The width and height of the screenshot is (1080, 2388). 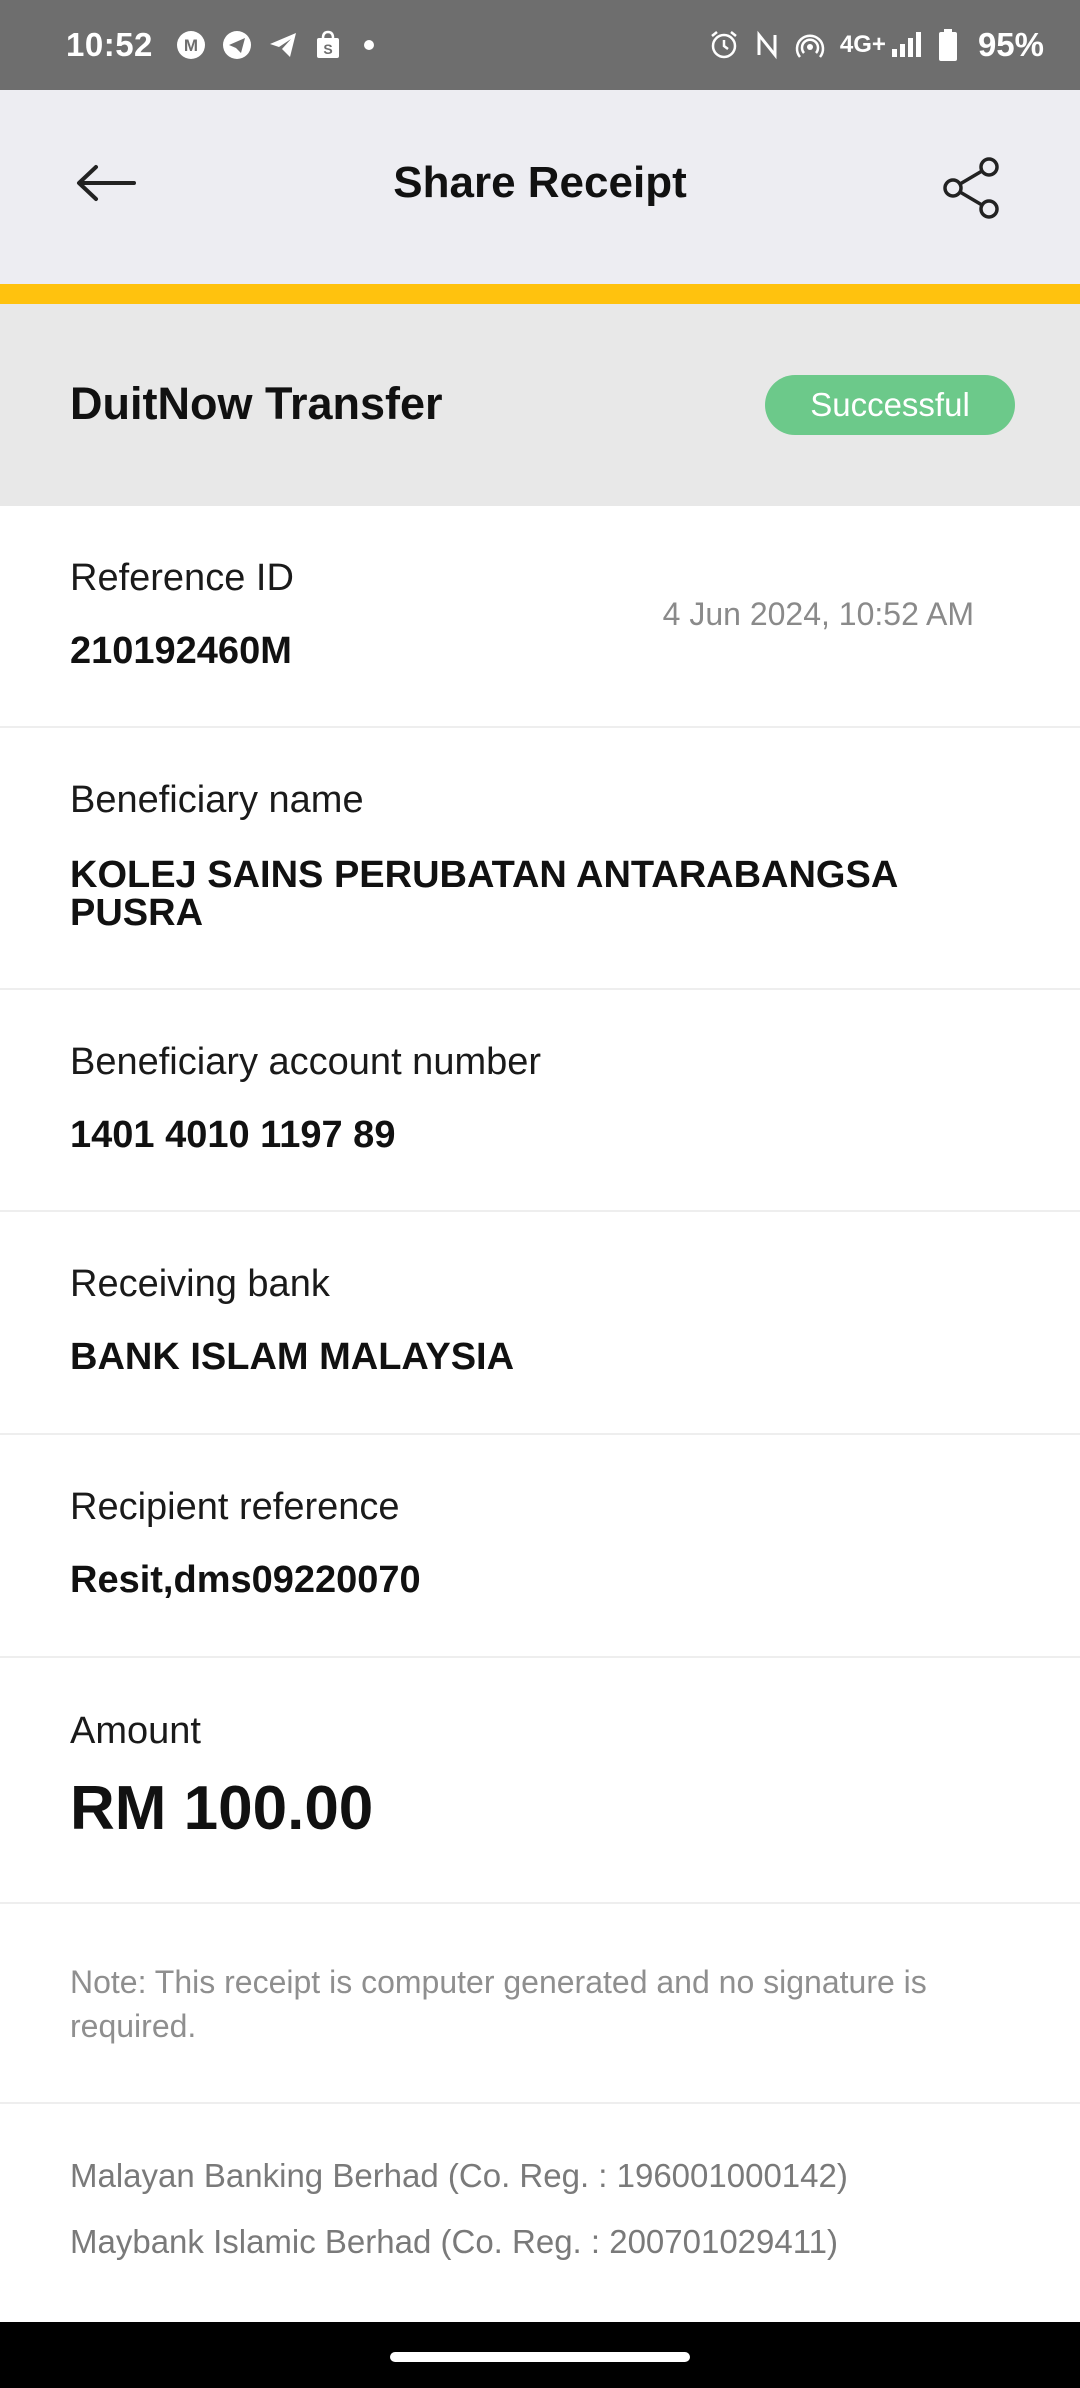 What do you see at coordinates (256, 403) in the screenshot?
I see `transaction-type: DuitNow Transfer` at bounding box center [256, 403].